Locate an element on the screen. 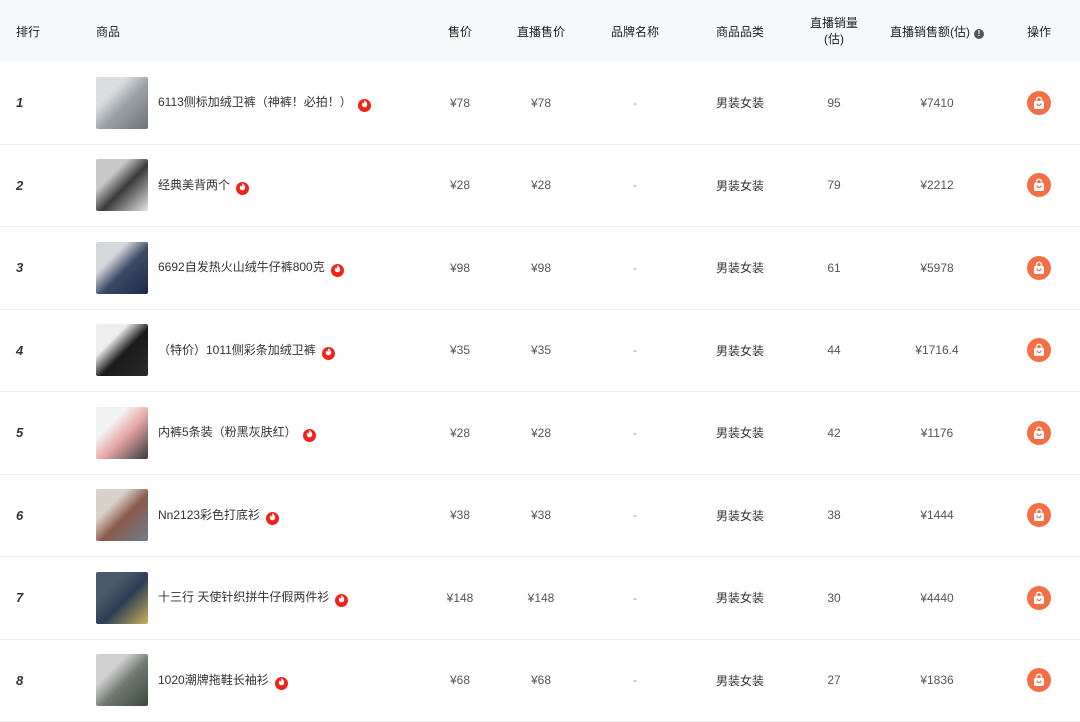  header-live-amount-label: 直播销售额(估) is located at coordinates (930, 32).